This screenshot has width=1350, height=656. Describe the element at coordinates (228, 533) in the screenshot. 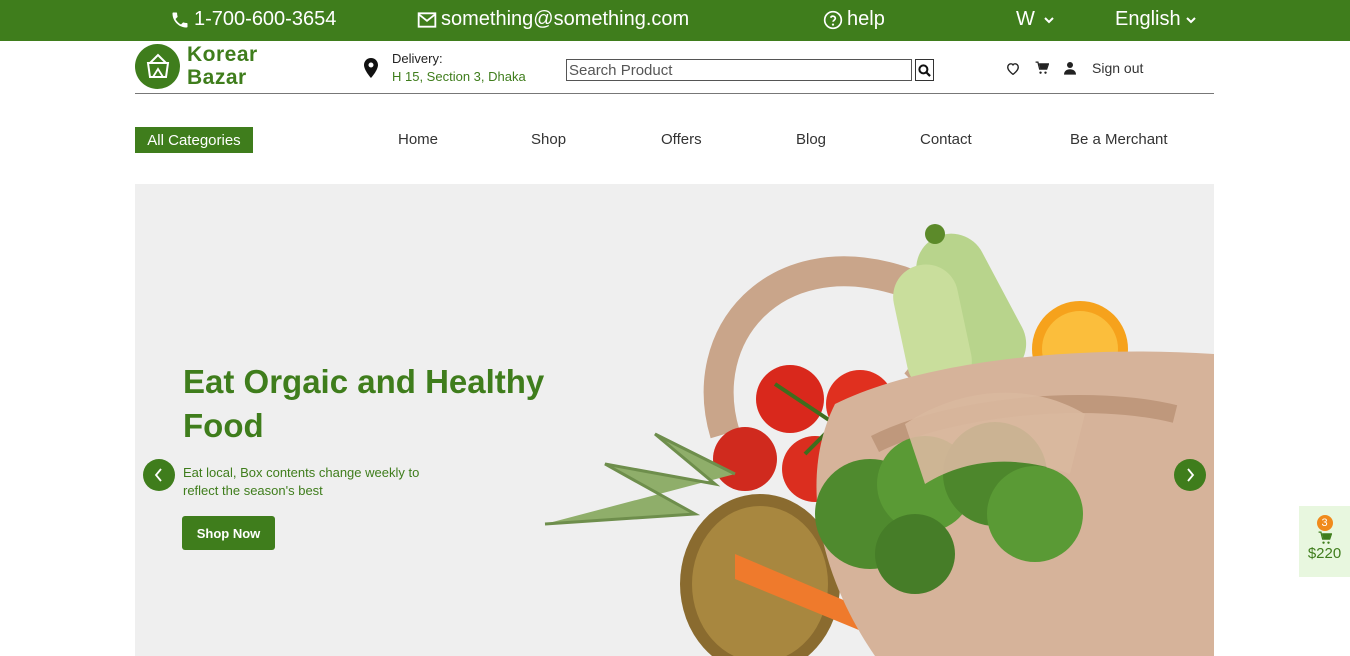

I see `shop-now-button: Shop Now` at that location.